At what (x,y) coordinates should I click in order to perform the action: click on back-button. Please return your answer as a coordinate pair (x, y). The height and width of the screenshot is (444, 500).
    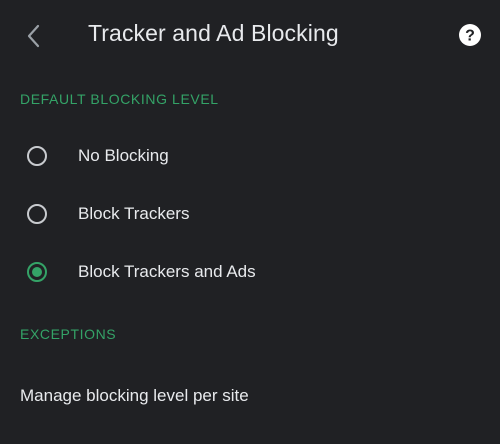
    Looking at the image, I should click on (34, 36).